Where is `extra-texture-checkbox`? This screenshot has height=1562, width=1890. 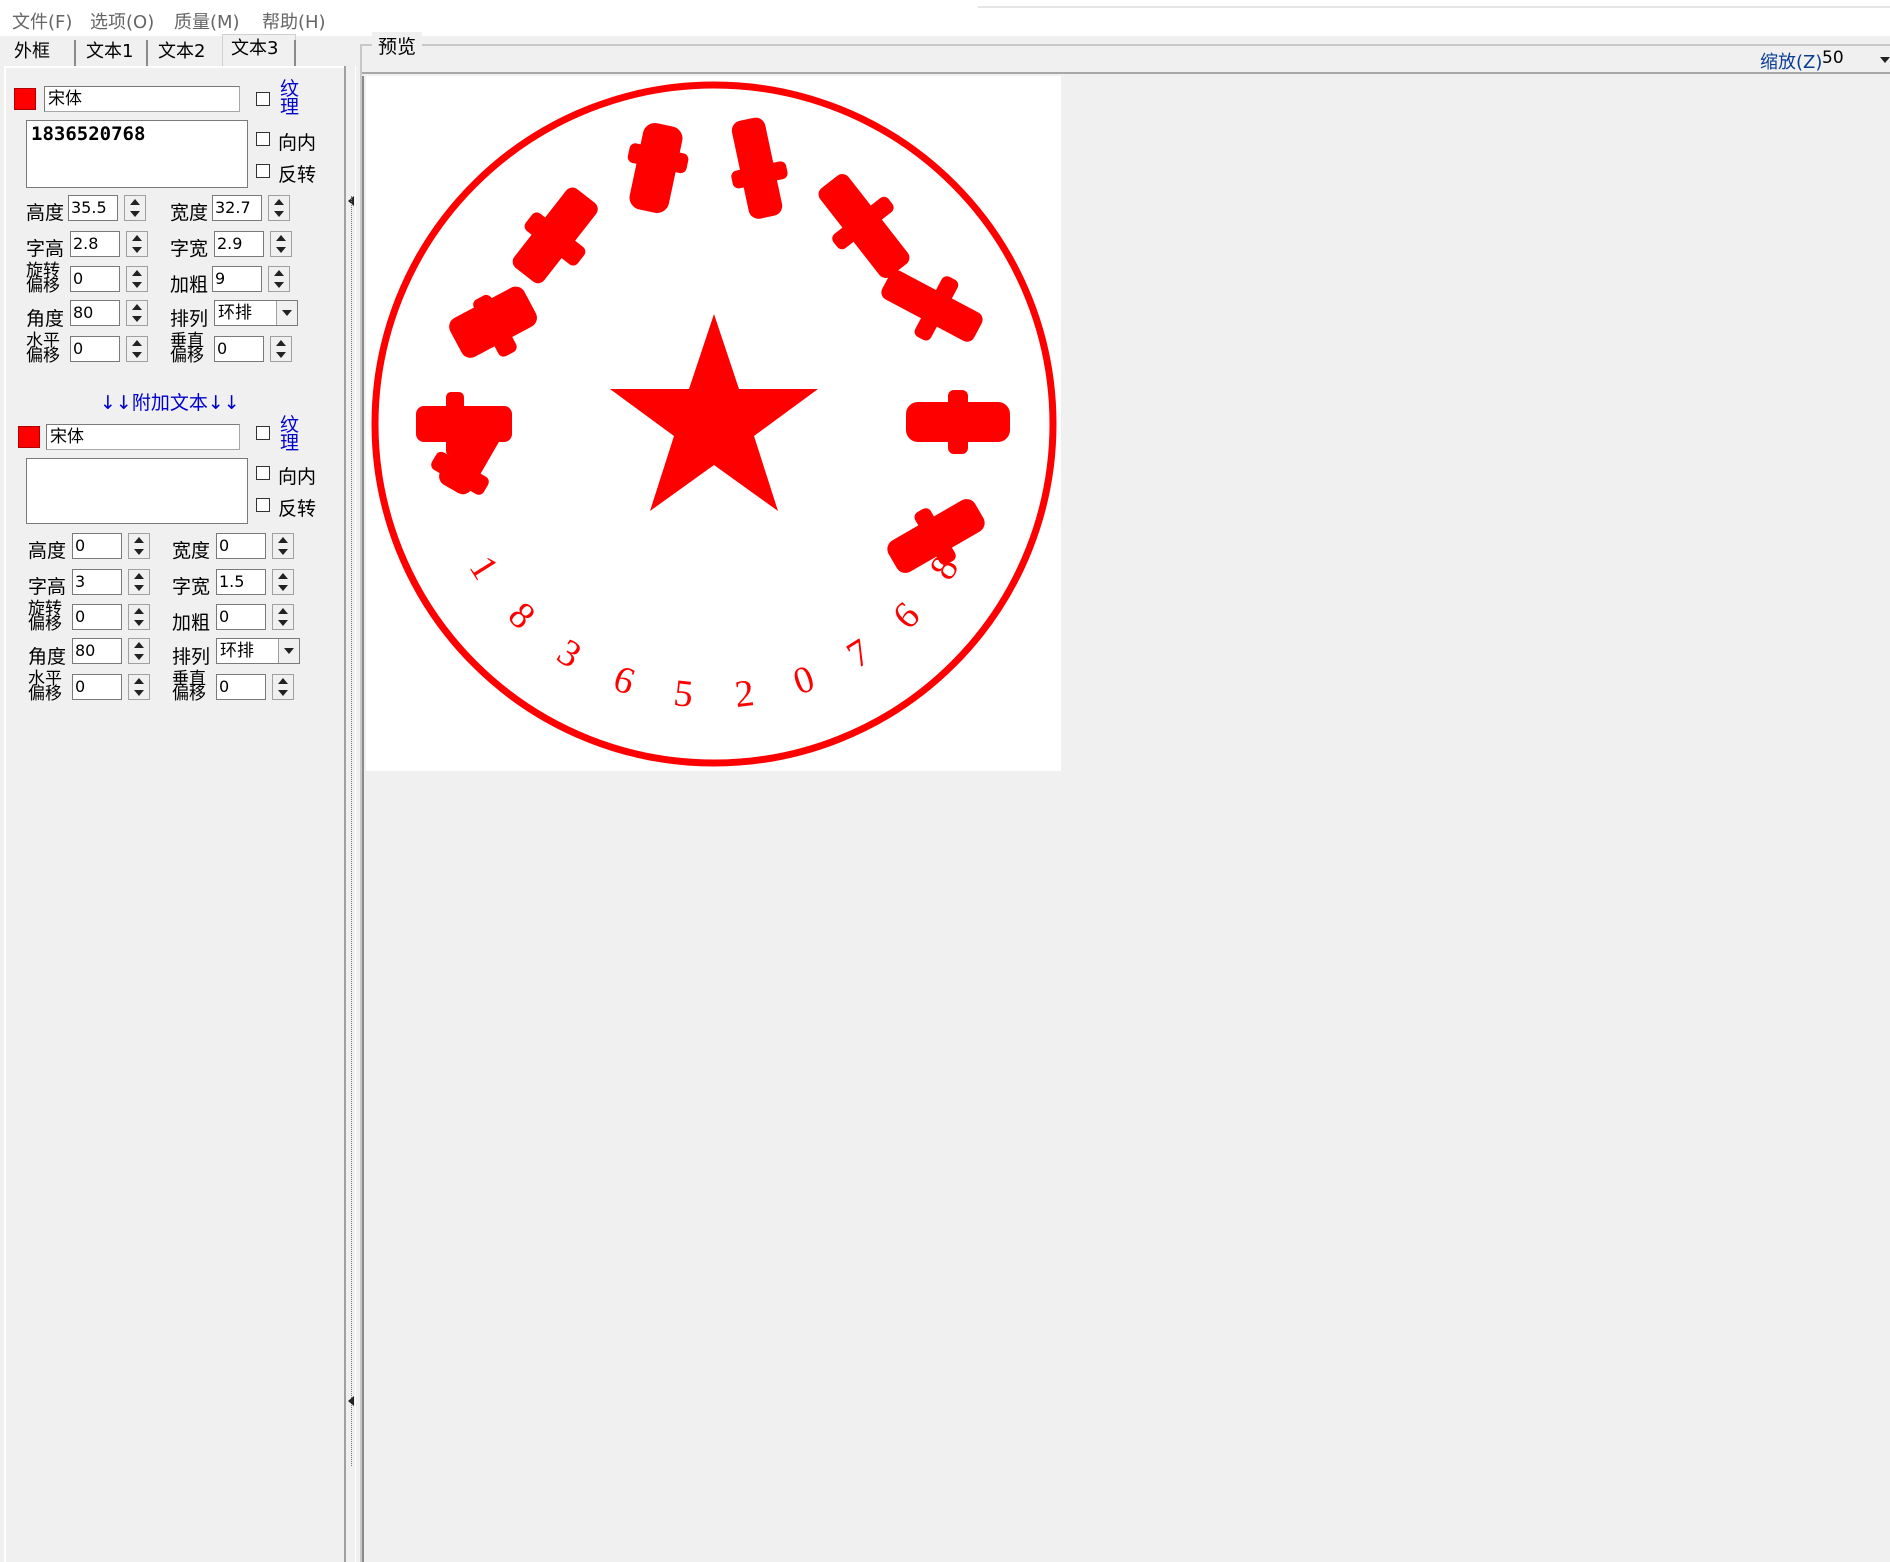
extra-texture-checkbox is located at coordinates (263, 433).